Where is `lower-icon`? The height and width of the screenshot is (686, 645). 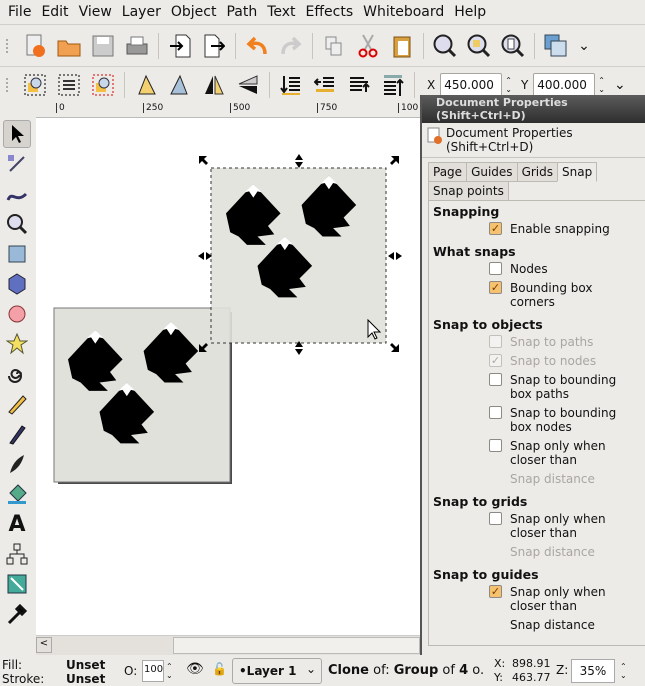
lower-icon is located at coordinates (325, 85).